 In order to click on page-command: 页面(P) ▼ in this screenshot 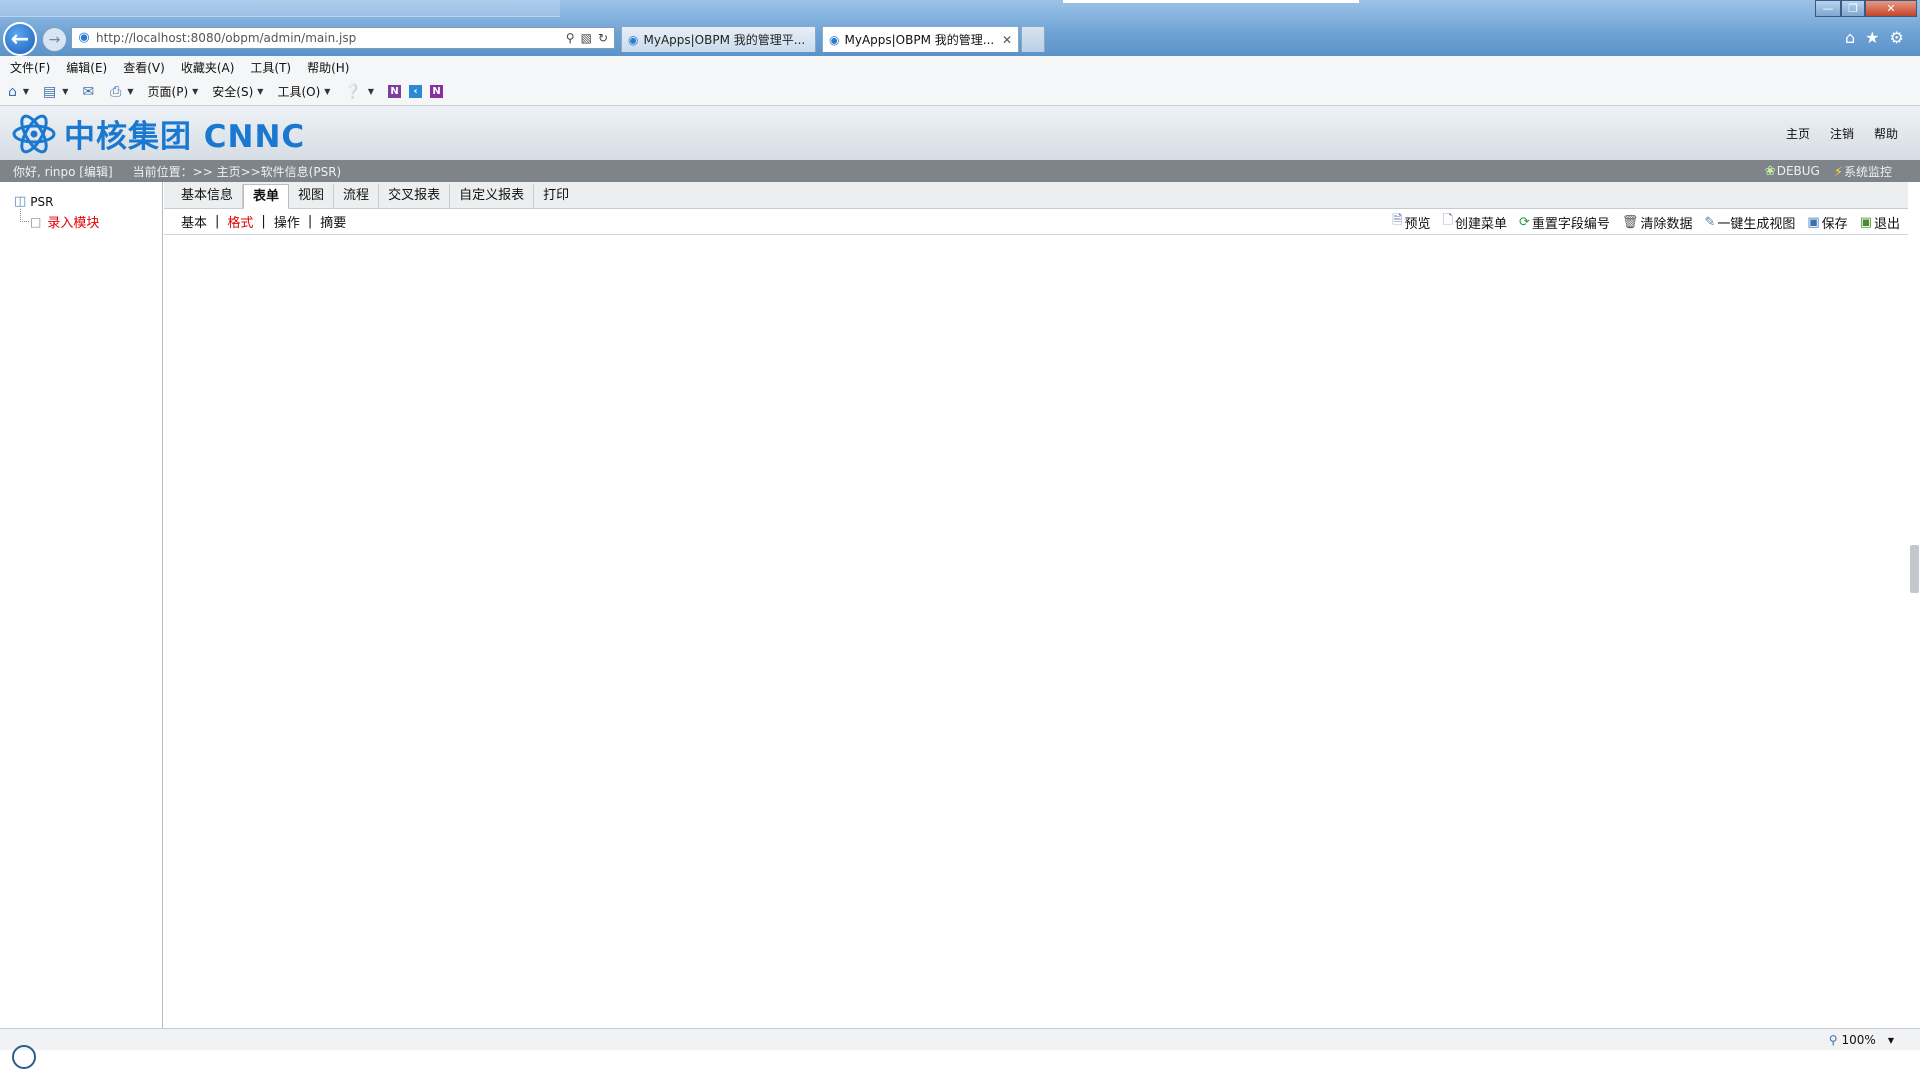, I will do `click(173, 91)`.